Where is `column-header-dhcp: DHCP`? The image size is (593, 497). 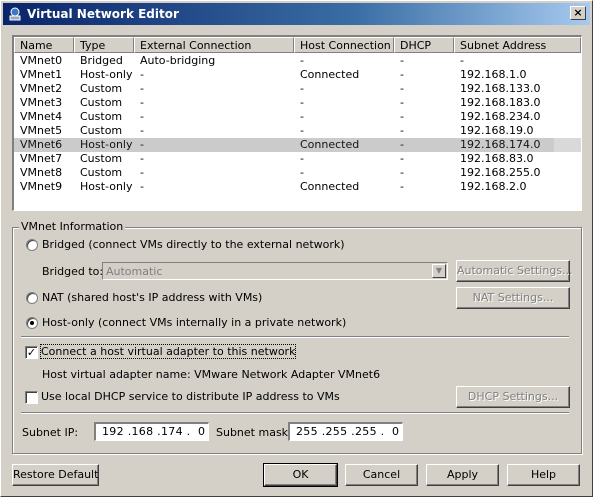
column-header-dhcp: DHCP is located at coordinates (424, 45).